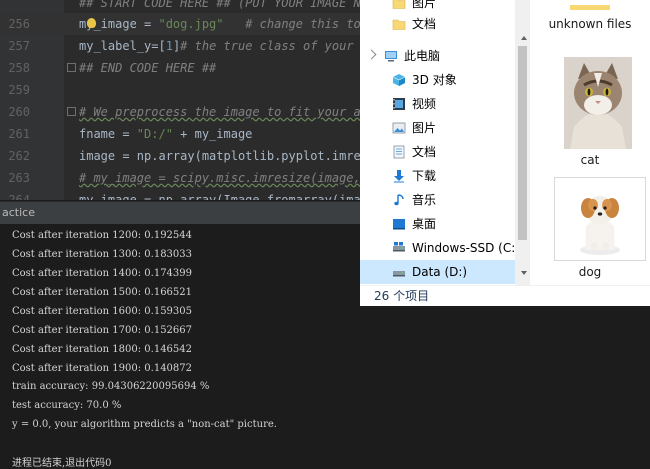 This screenshot has width=650, height=469. I want to click on nav-item-downloads: 下载, so click(437, 176).